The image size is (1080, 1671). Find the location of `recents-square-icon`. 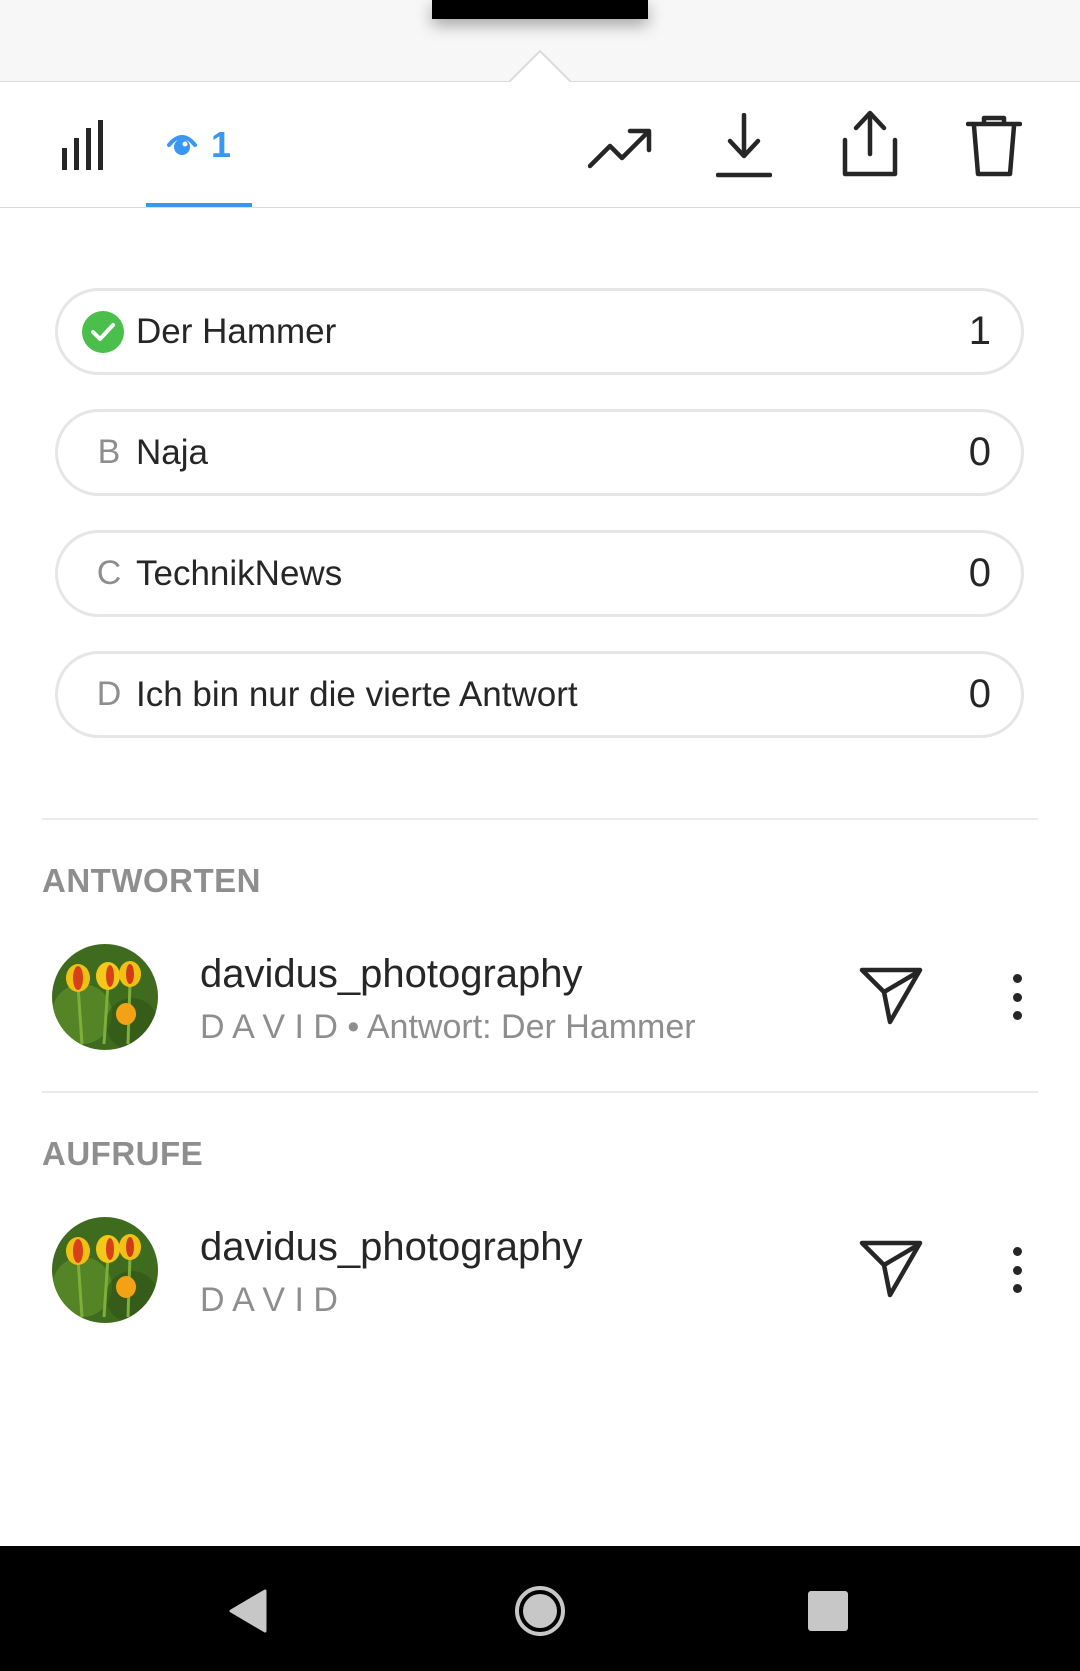

recents-square-icon is located at coordinates (828, 1611).